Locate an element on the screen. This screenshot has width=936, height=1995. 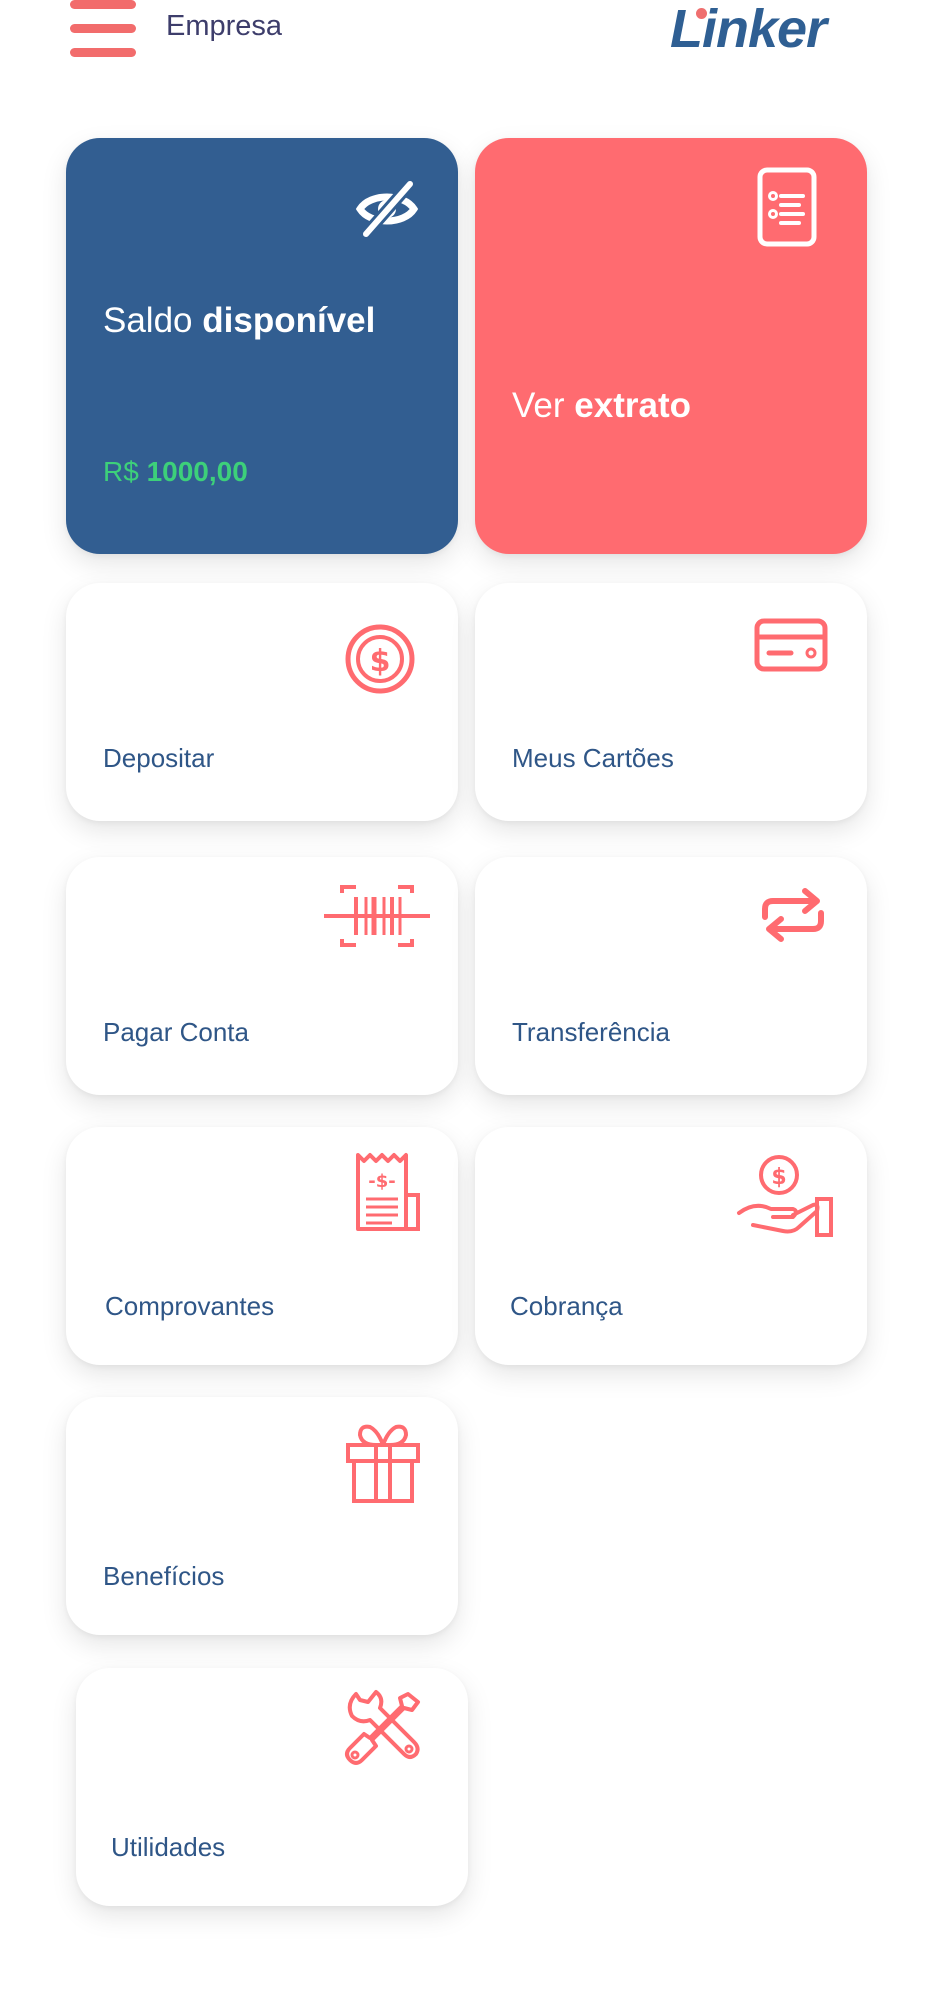
statement-title: Ver extrato is located at coordinates (601, 406).